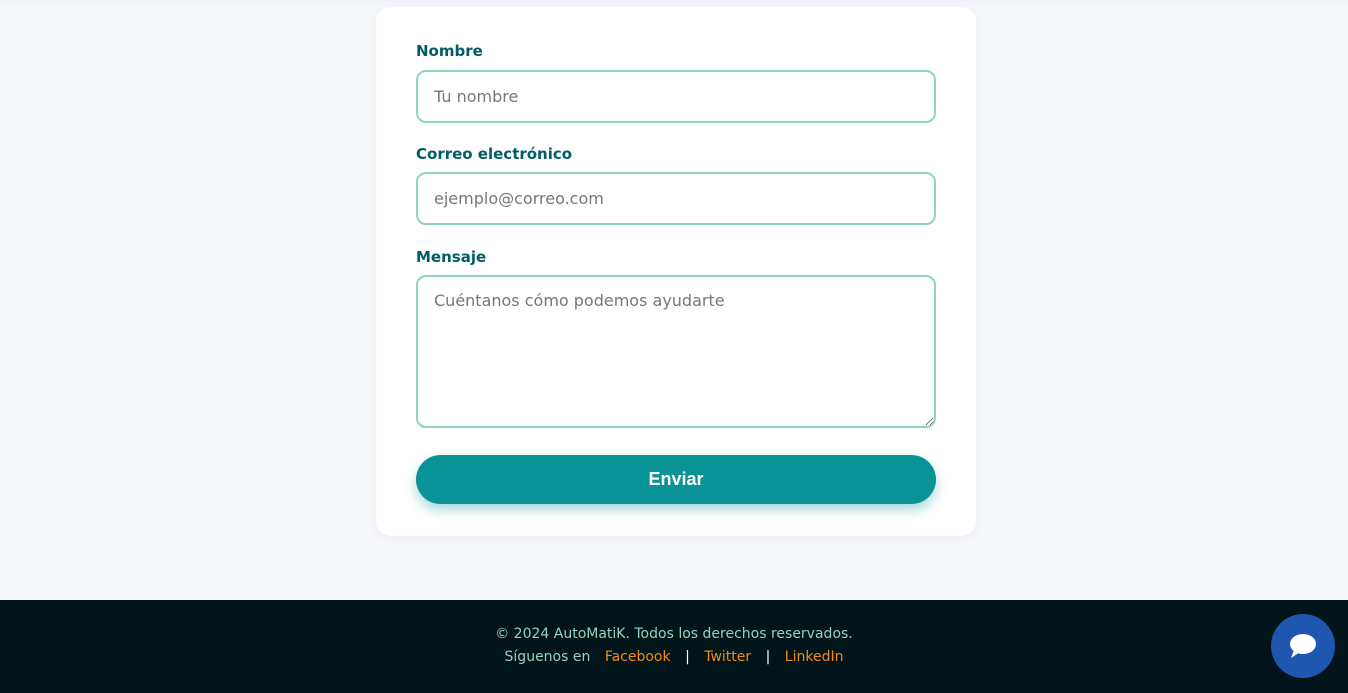 This screenshot has width=1348, height=693. I want to click on twitter-link: Twitter, so click(727, 657).